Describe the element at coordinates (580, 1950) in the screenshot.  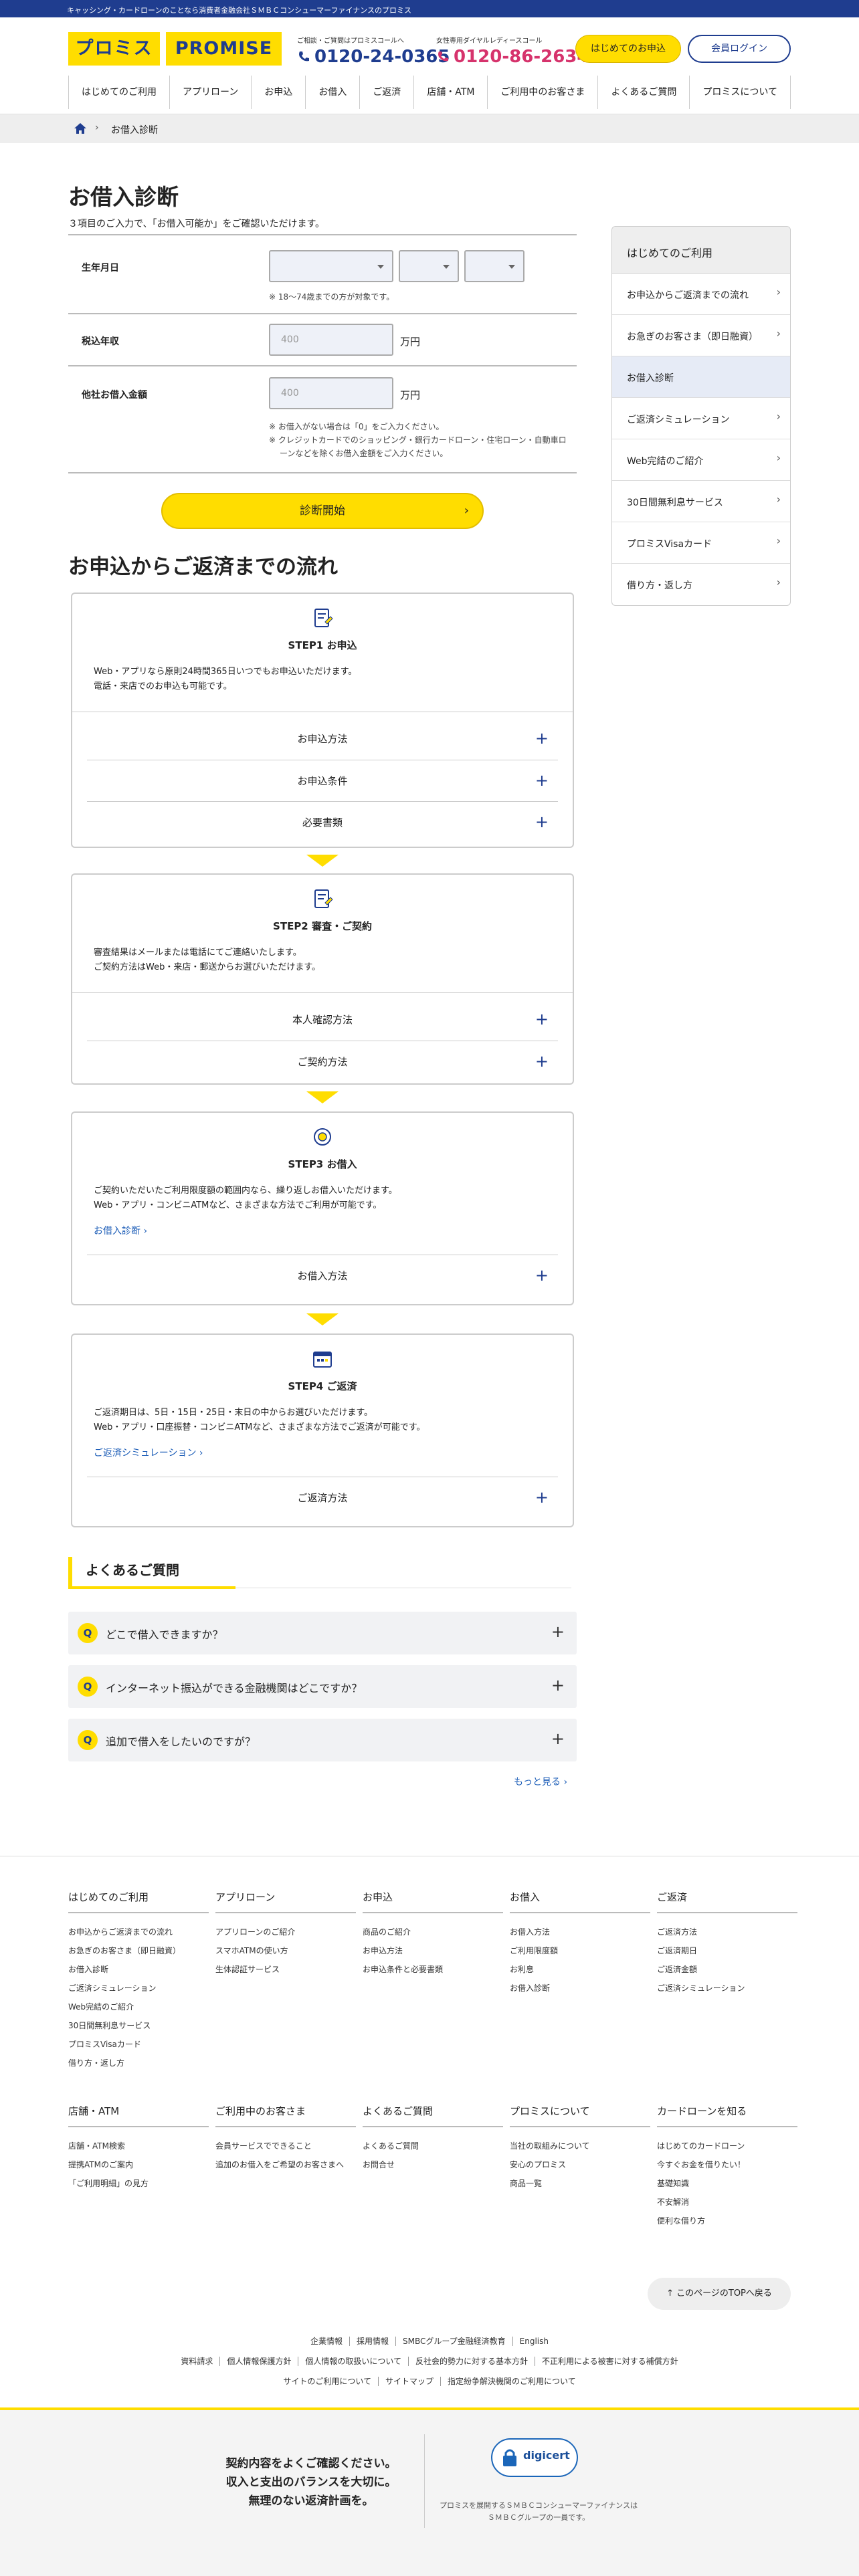
I see `footer-link: ご利用限度額` at that location.